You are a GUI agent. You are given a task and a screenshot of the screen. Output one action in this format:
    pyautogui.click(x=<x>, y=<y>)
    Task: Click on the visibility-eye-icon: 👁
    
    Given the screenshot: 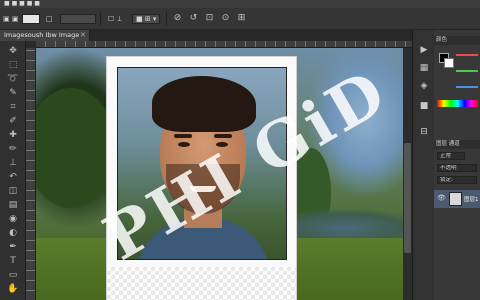 What is the action you would take?
    pyautogui.click(x=441, y=198)
    